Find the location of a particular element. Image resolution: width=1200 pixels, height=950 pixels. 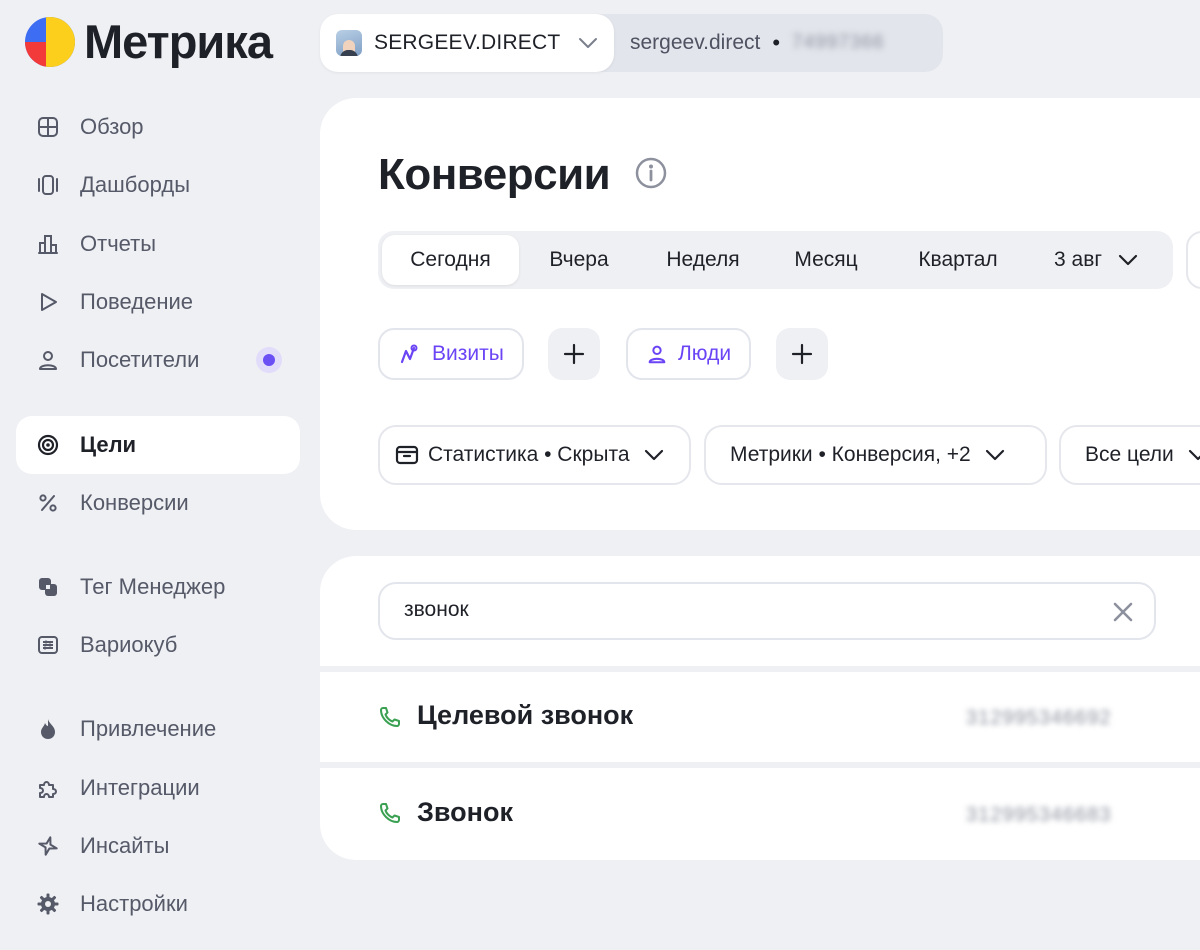

goal-id: 312995346683 is located at coordinates (1039, 815).